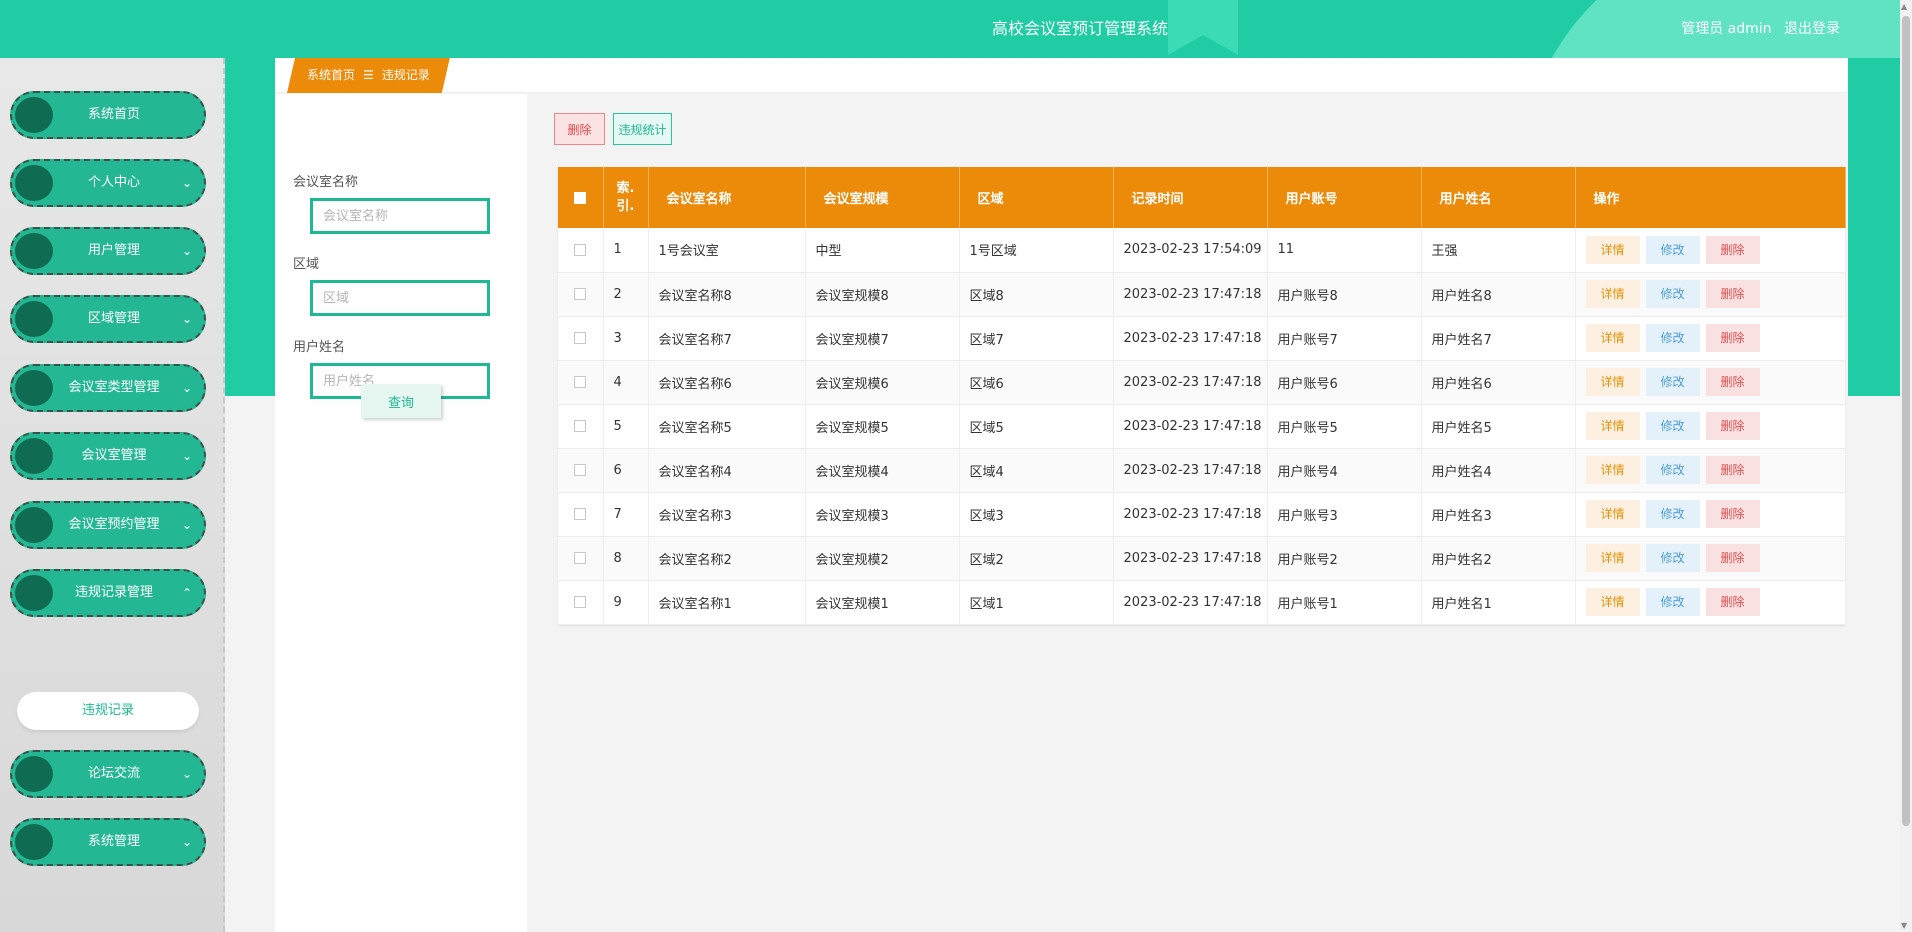 This screenshot has height=932, width=1912. What do you see at coordinates (1498, 250) in the screenshot?
I see `cell-user-name: 王强` at bounding box center [1498, 250].